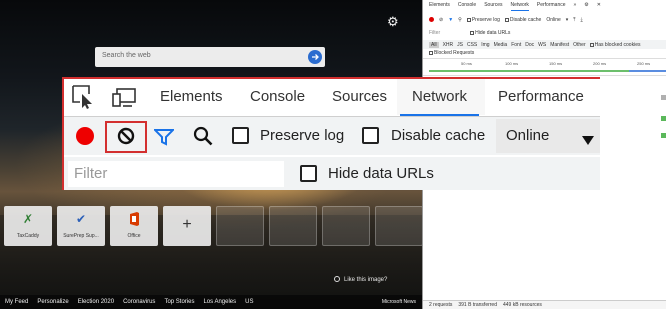 The height and width of the screenshot is (309, 666). Describe the element at coordinates (472, 45) in the screenshot. I see `type-filter-css: CSS` at that location.